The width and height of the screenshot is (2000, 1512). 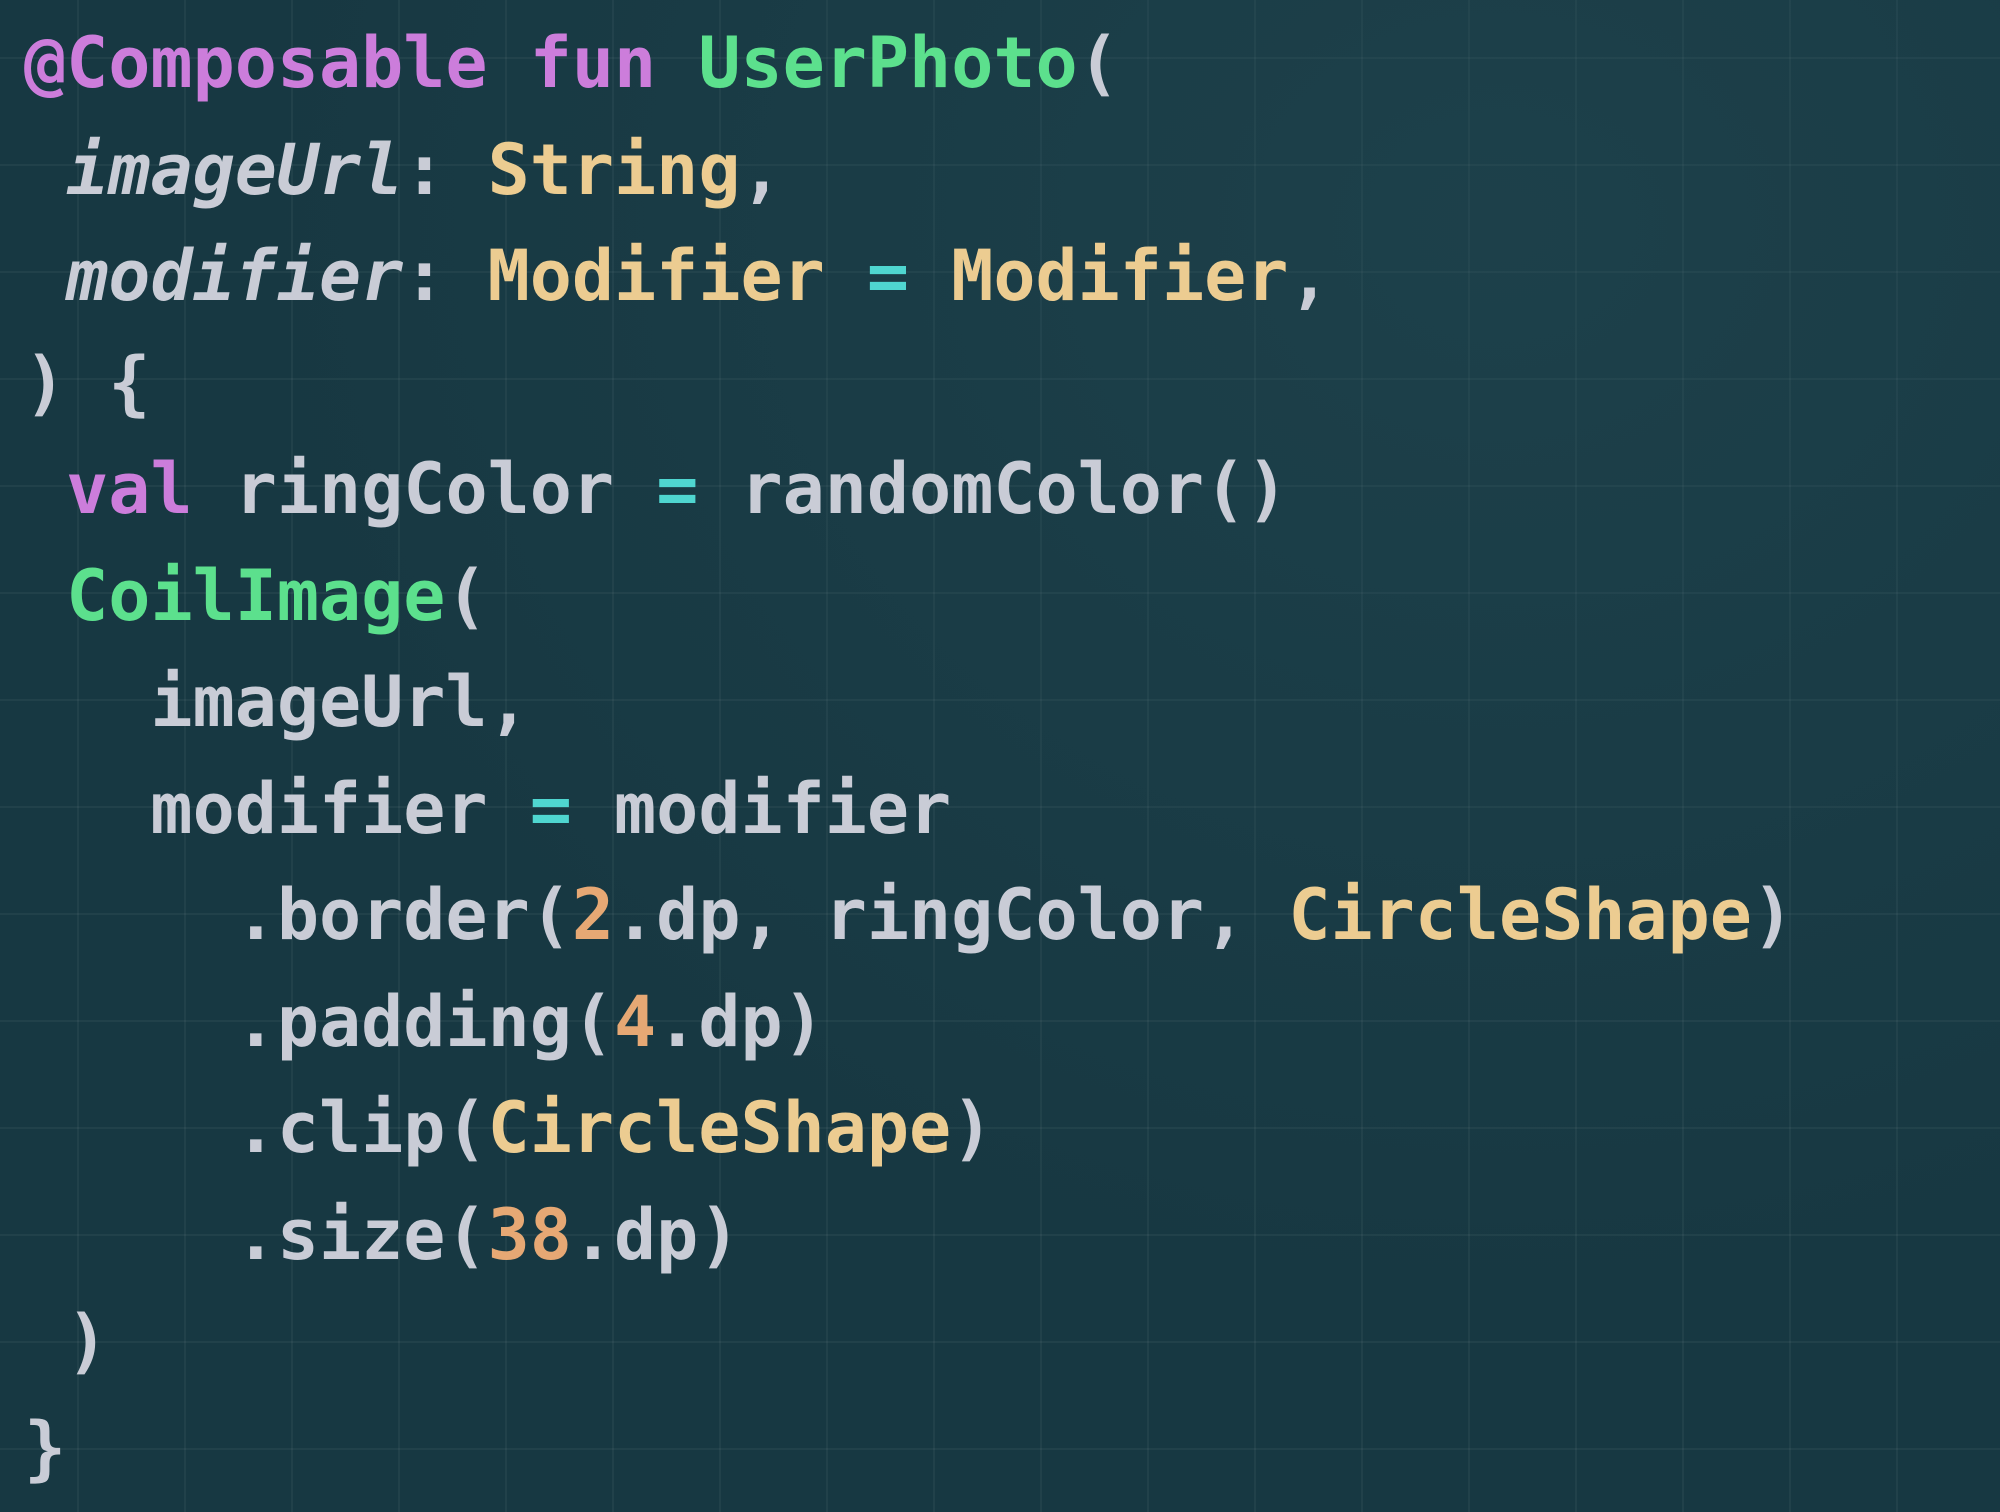 I want to click on plain-token: .border(, so click(x=298, y=915).